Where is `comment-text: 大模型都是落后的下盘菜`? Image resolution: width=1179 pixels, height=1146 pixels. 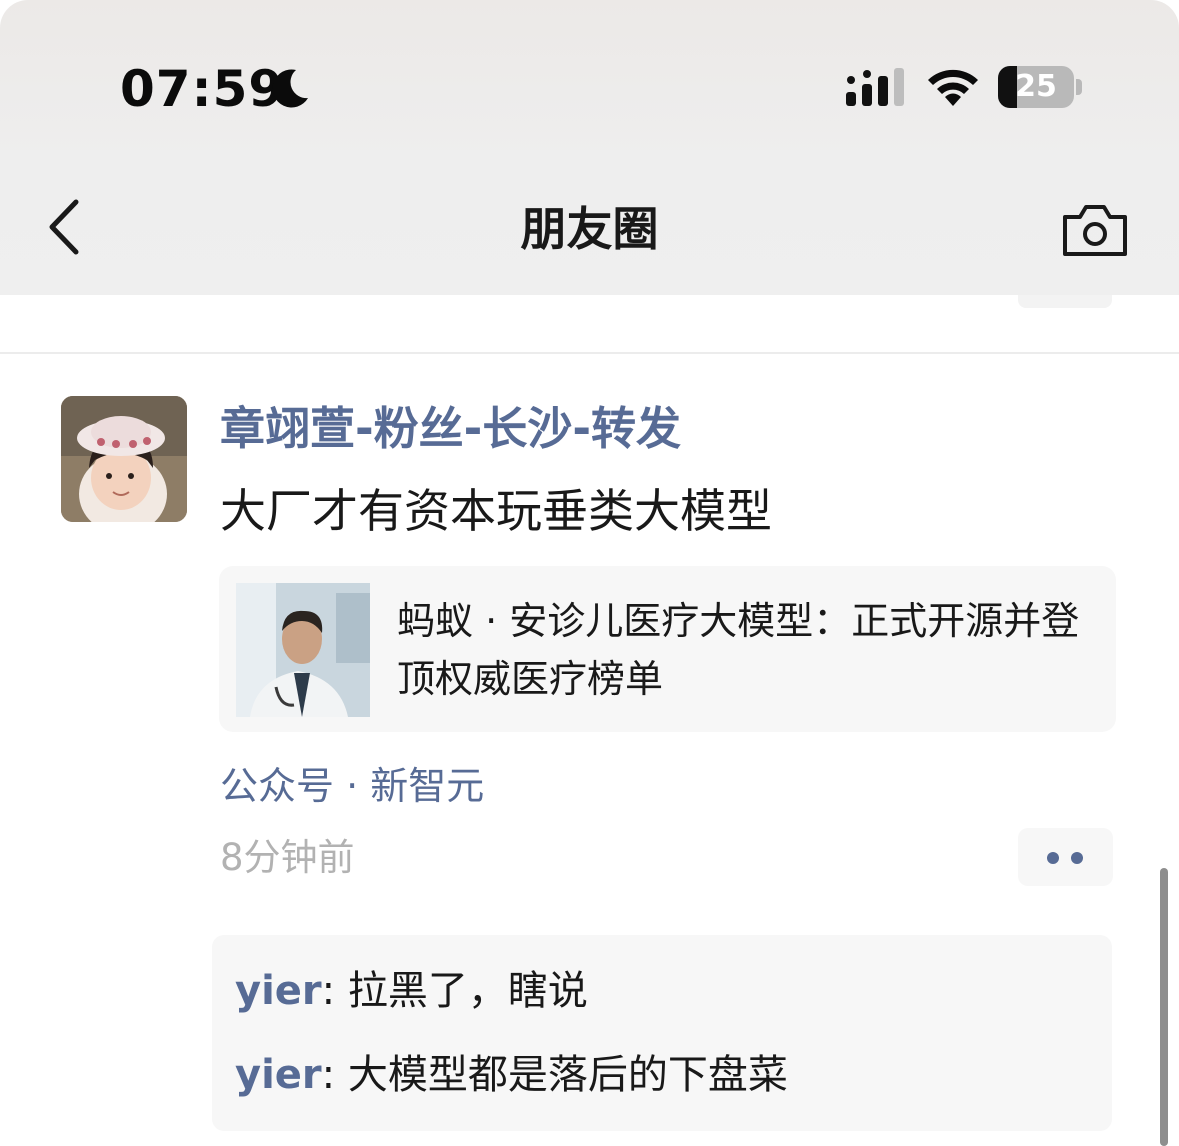 comment-text: 大模型都是落后的下盘菜 is located at coordinates (567, 1075).